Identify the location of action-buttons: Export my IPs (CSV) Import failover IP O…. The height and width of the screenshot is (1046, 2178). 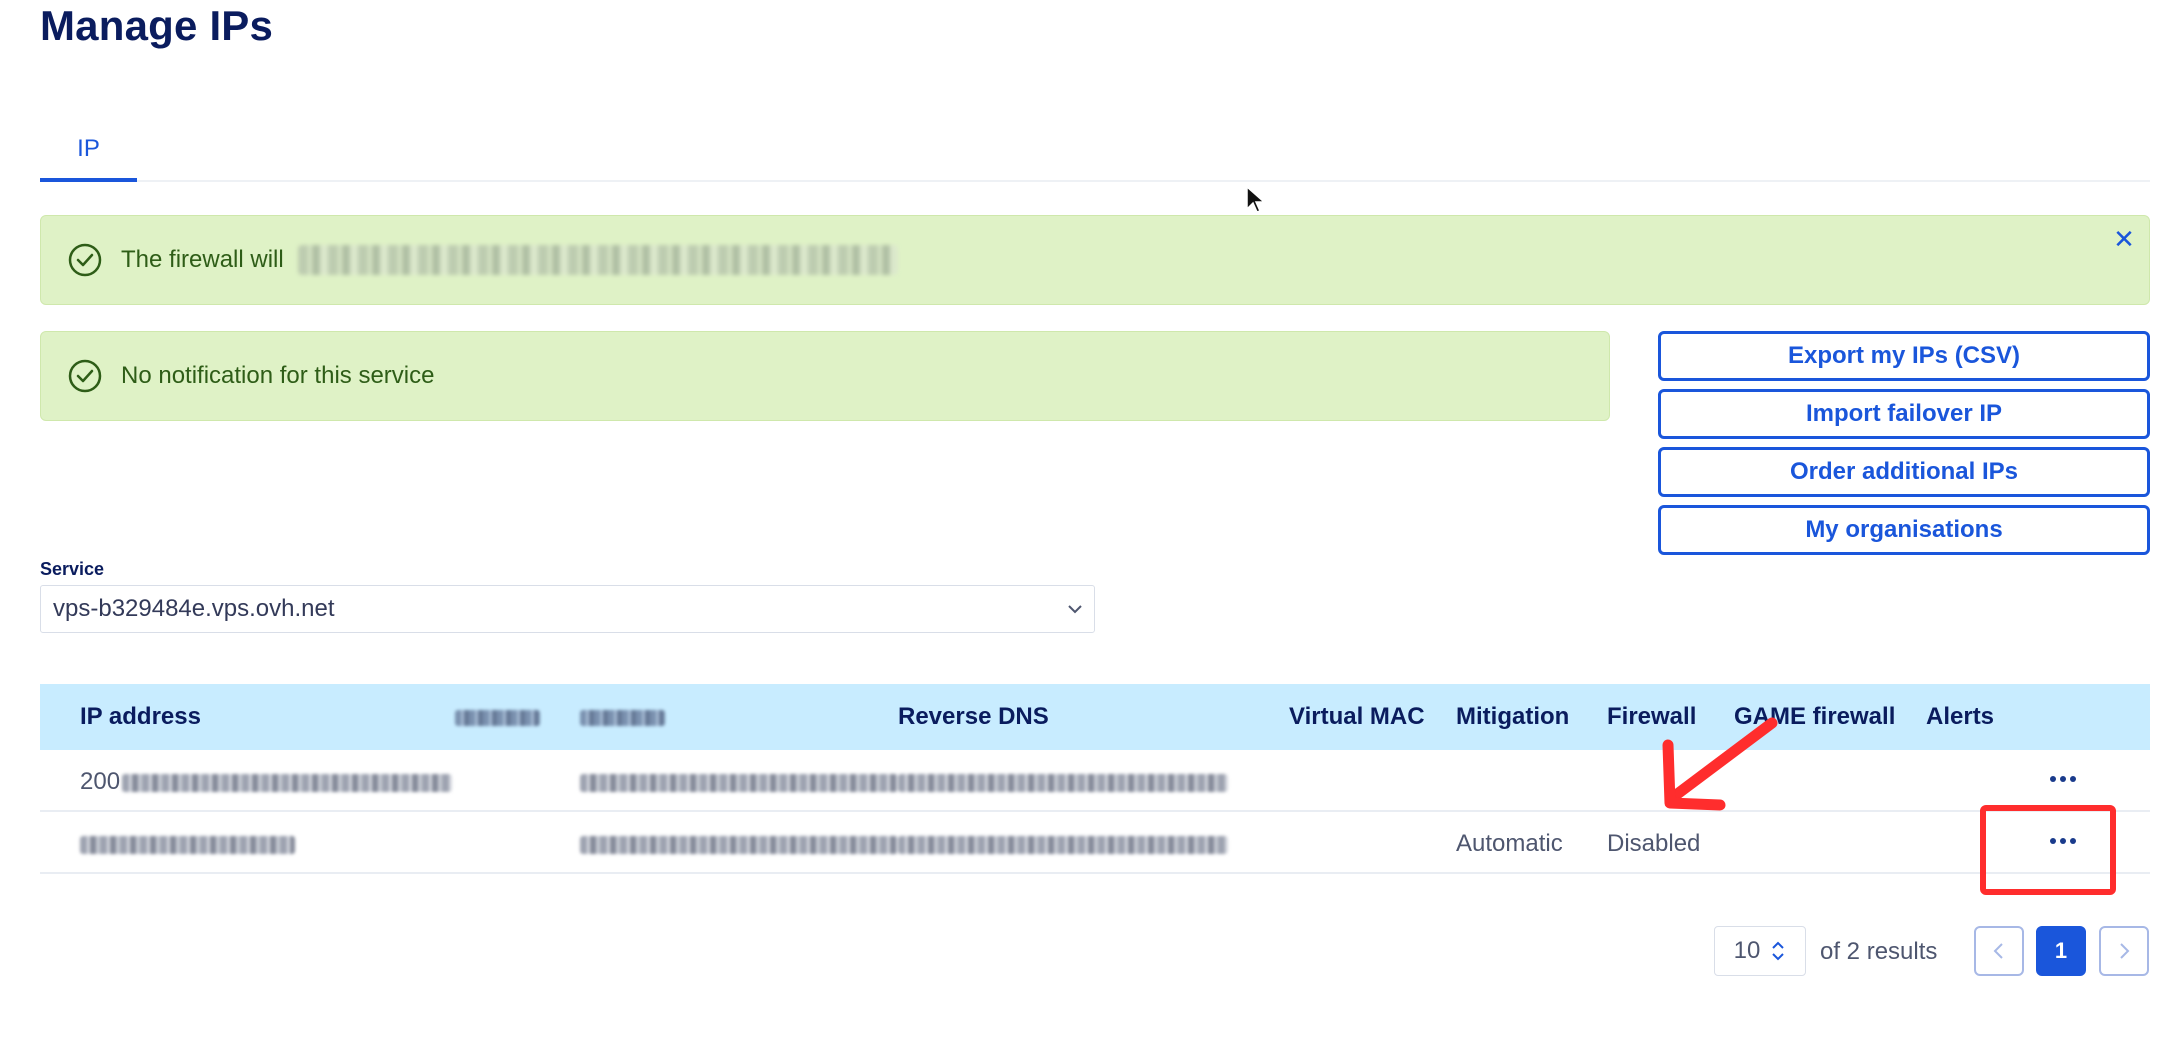
(1904, 447).